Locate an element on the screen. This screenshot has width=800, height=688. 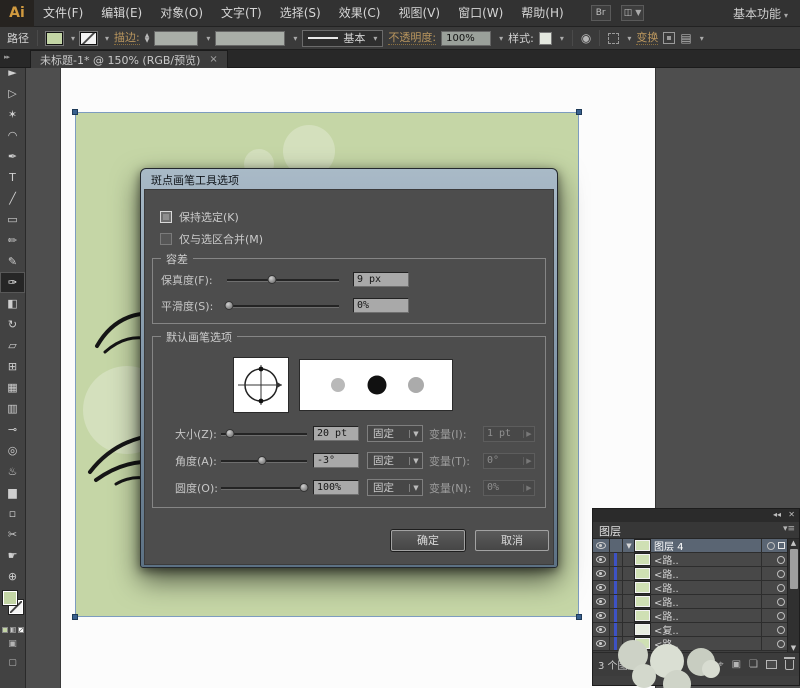
width-profile-dropdown is located at coordinates (250, 38).